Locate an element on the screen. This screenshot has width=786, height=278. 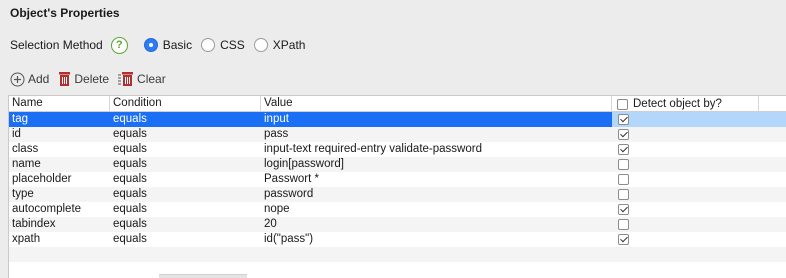
table-row: tag equals input is located at coordinates (397, 119).